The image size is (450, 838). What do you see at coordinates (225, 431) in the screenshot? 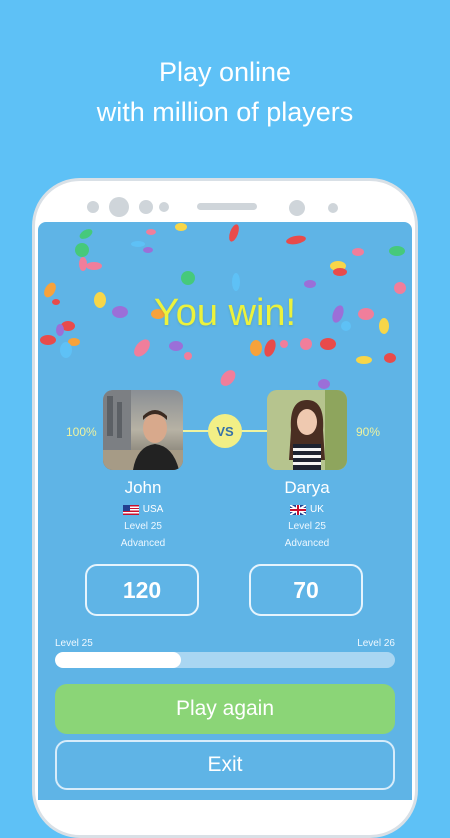
I see `versus-badge: VS` at bounding box center [225, 431].